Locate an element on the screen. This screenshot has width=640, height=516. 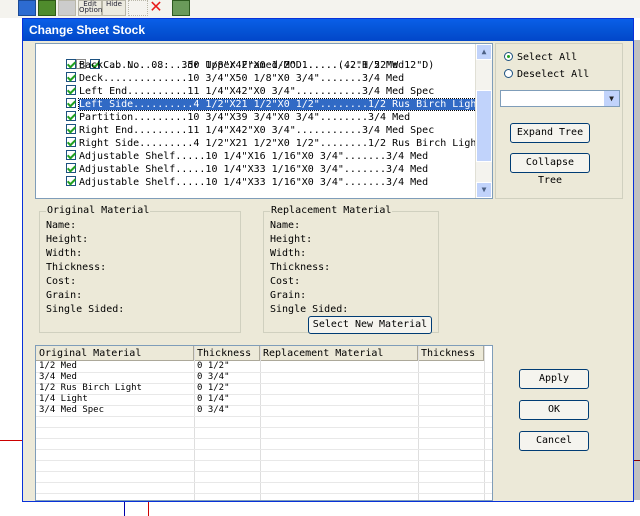
material-dropdown: ▼ is located at coordinates (560, 98).